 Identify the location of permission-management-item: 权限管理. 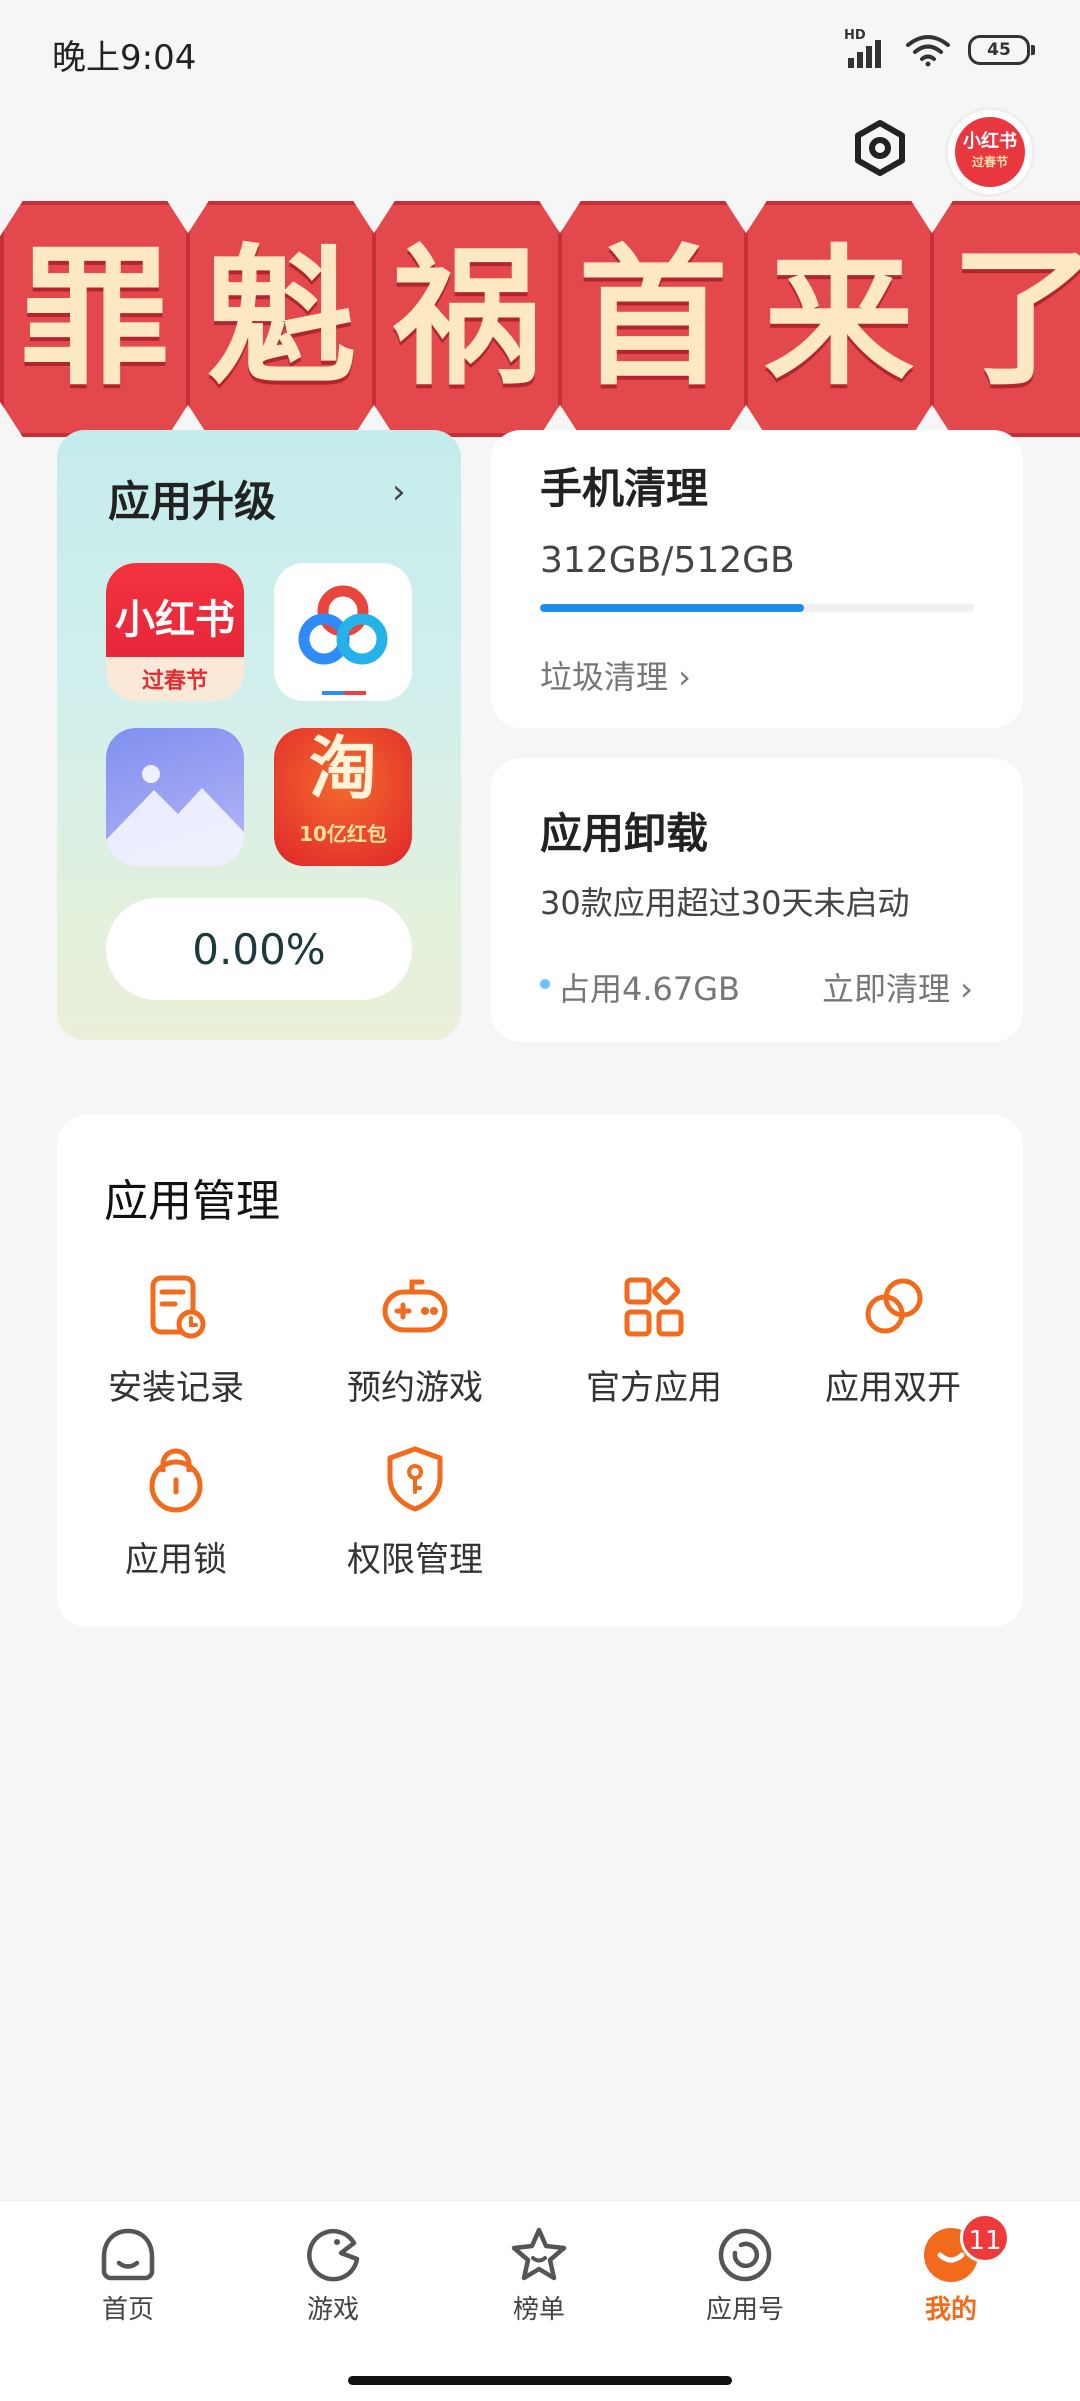
(415, 1512).